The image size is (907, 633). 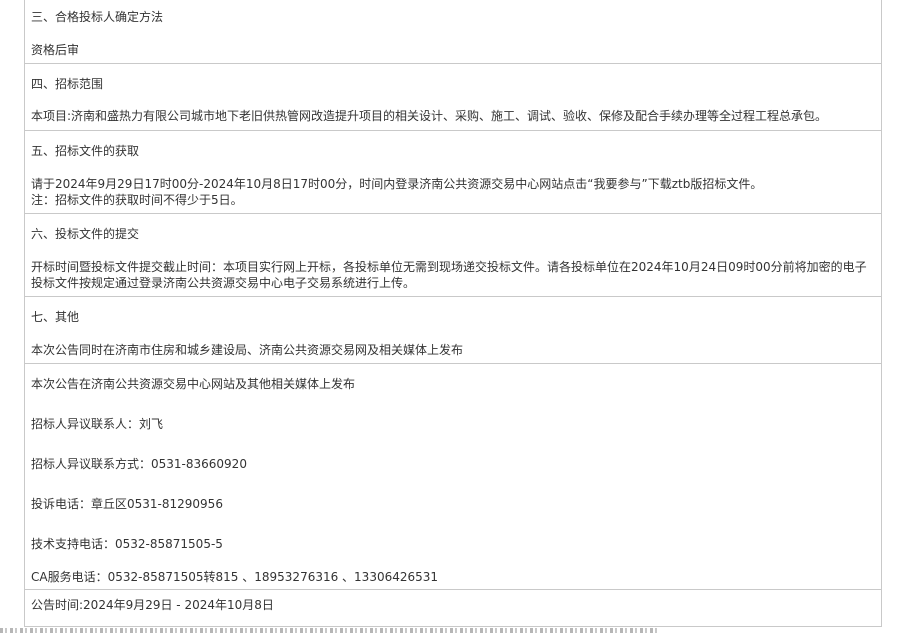 I want to click on section-note: 注：招标文件的获取时间不得少于5日。, so click(x=137, y=200).